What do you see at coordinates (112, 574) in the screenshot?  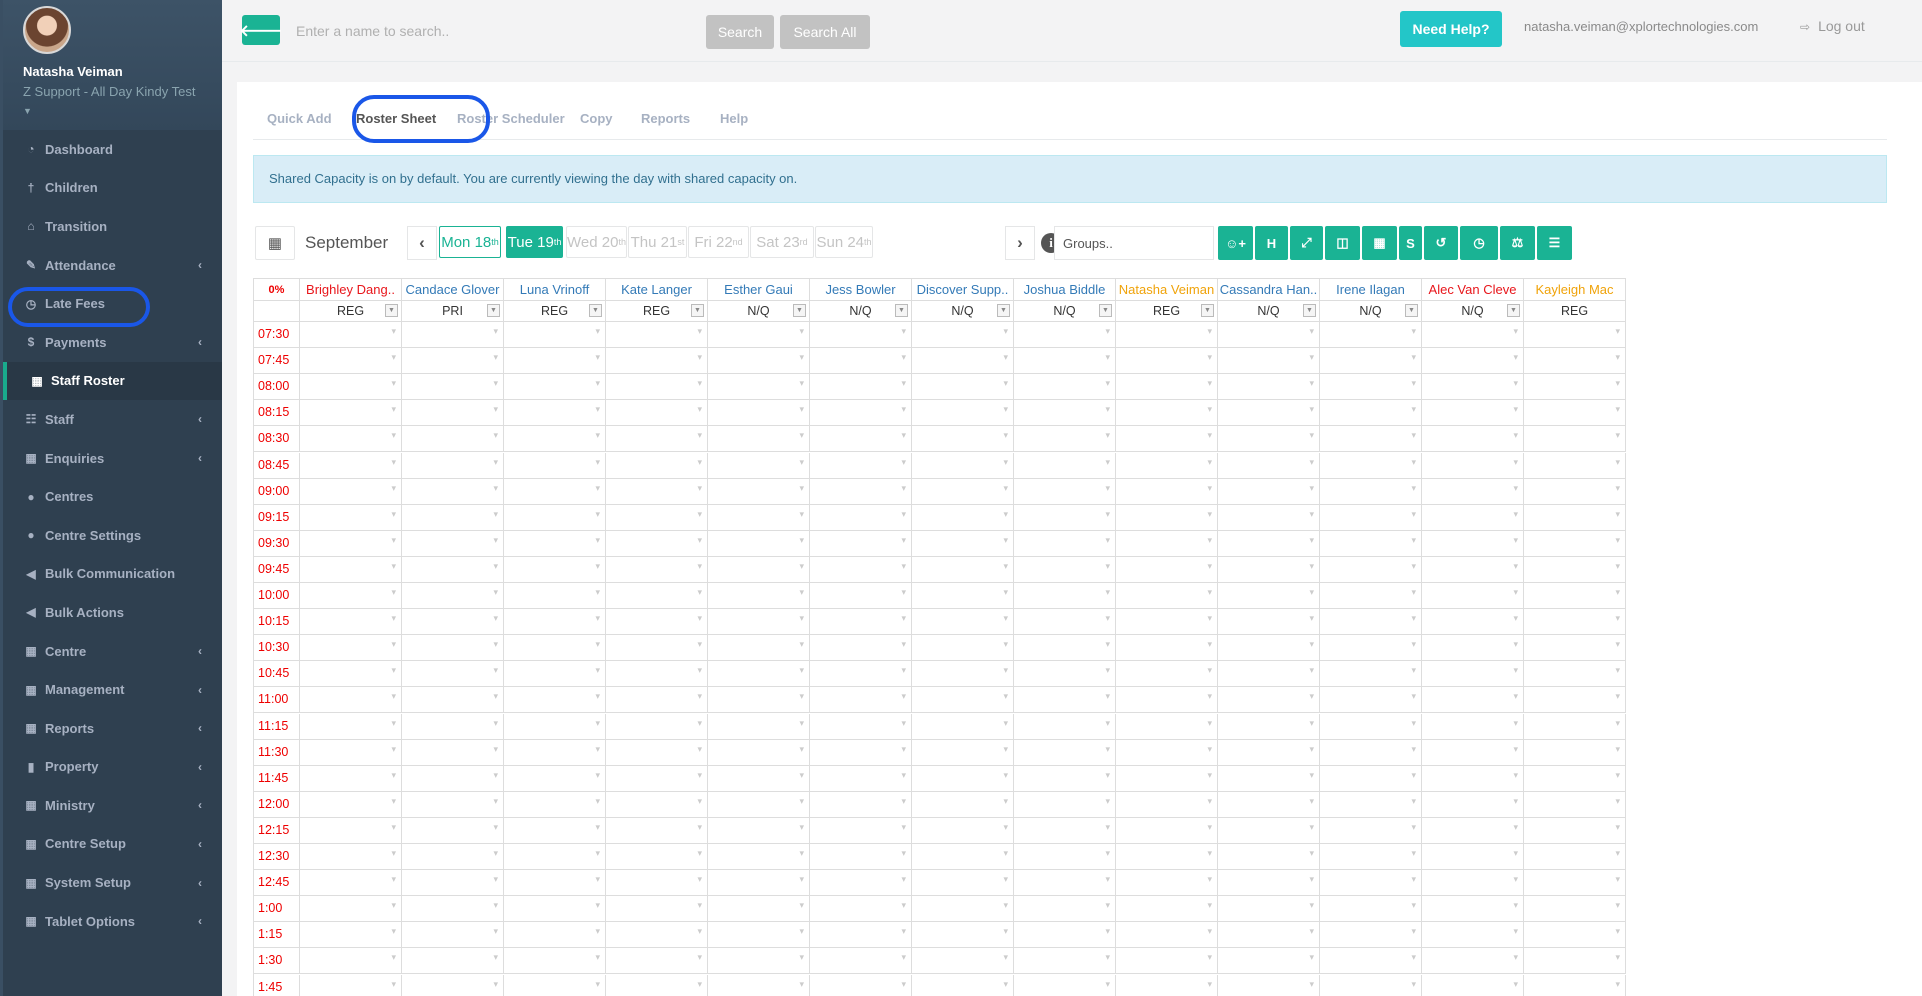 I see `sidebar-item-bulk-communication: ◀ Bulk Communication` at bounding box center [112, 574].